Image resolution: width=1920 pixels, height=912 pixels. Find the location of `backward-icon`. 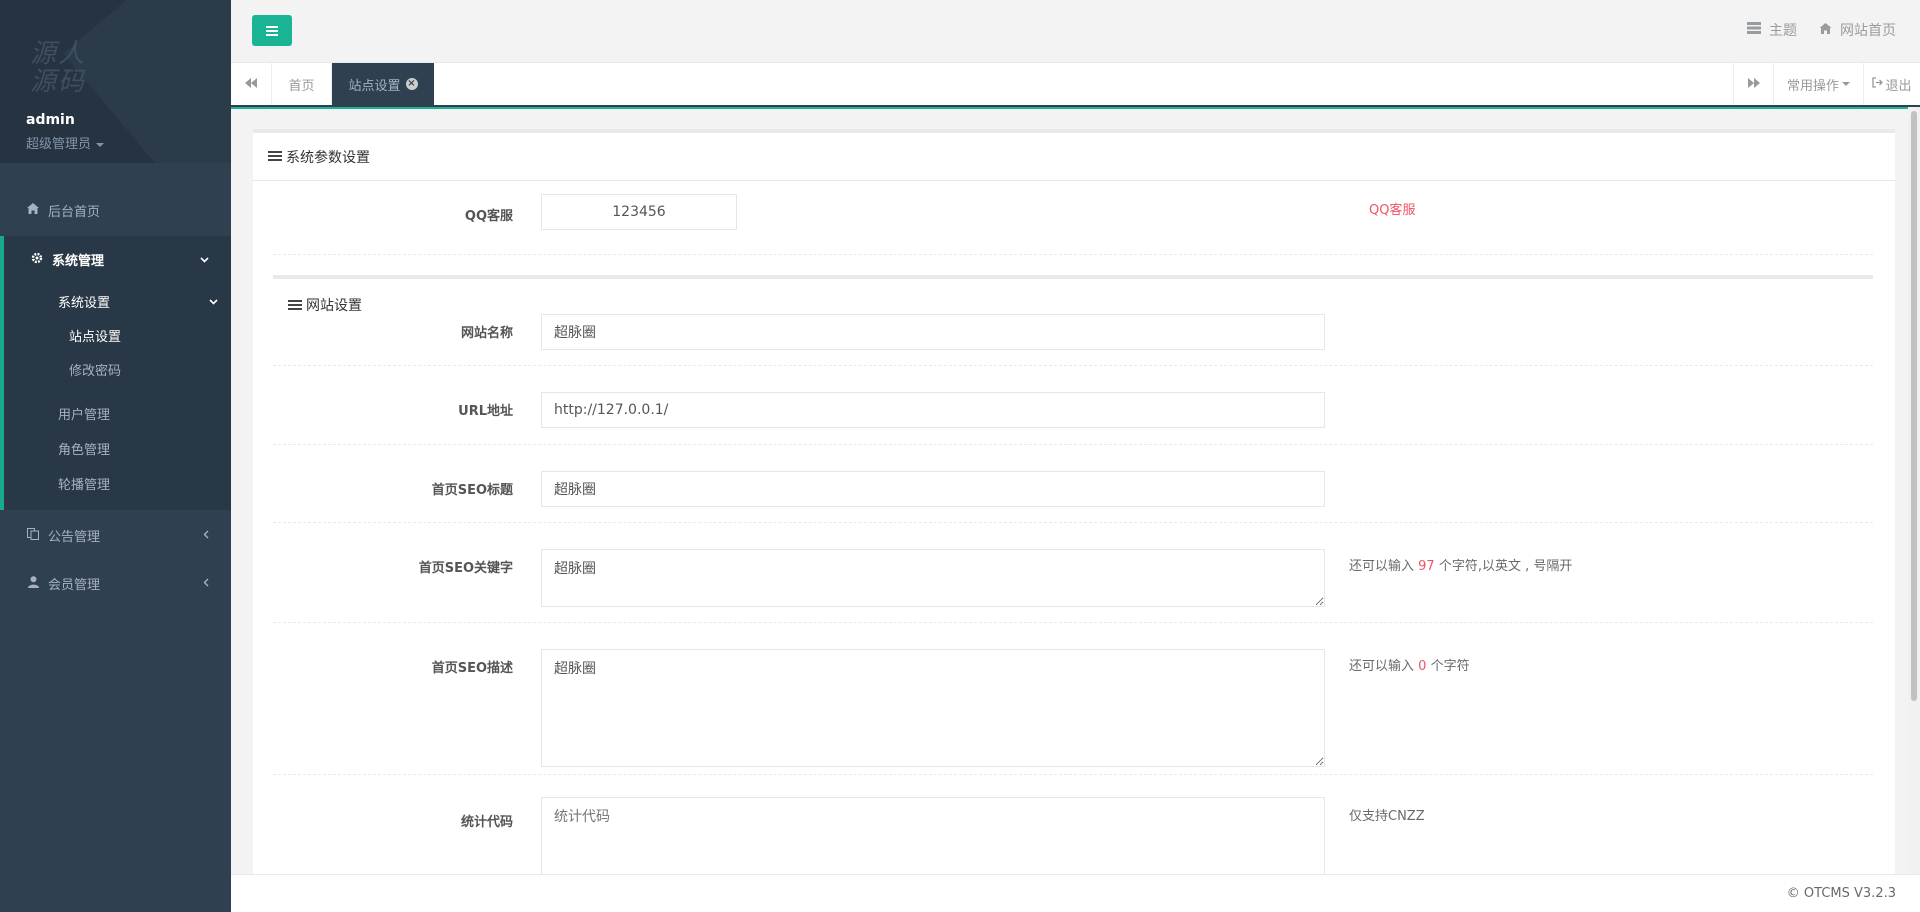

backward-icon is located at coordinates (251, 84).